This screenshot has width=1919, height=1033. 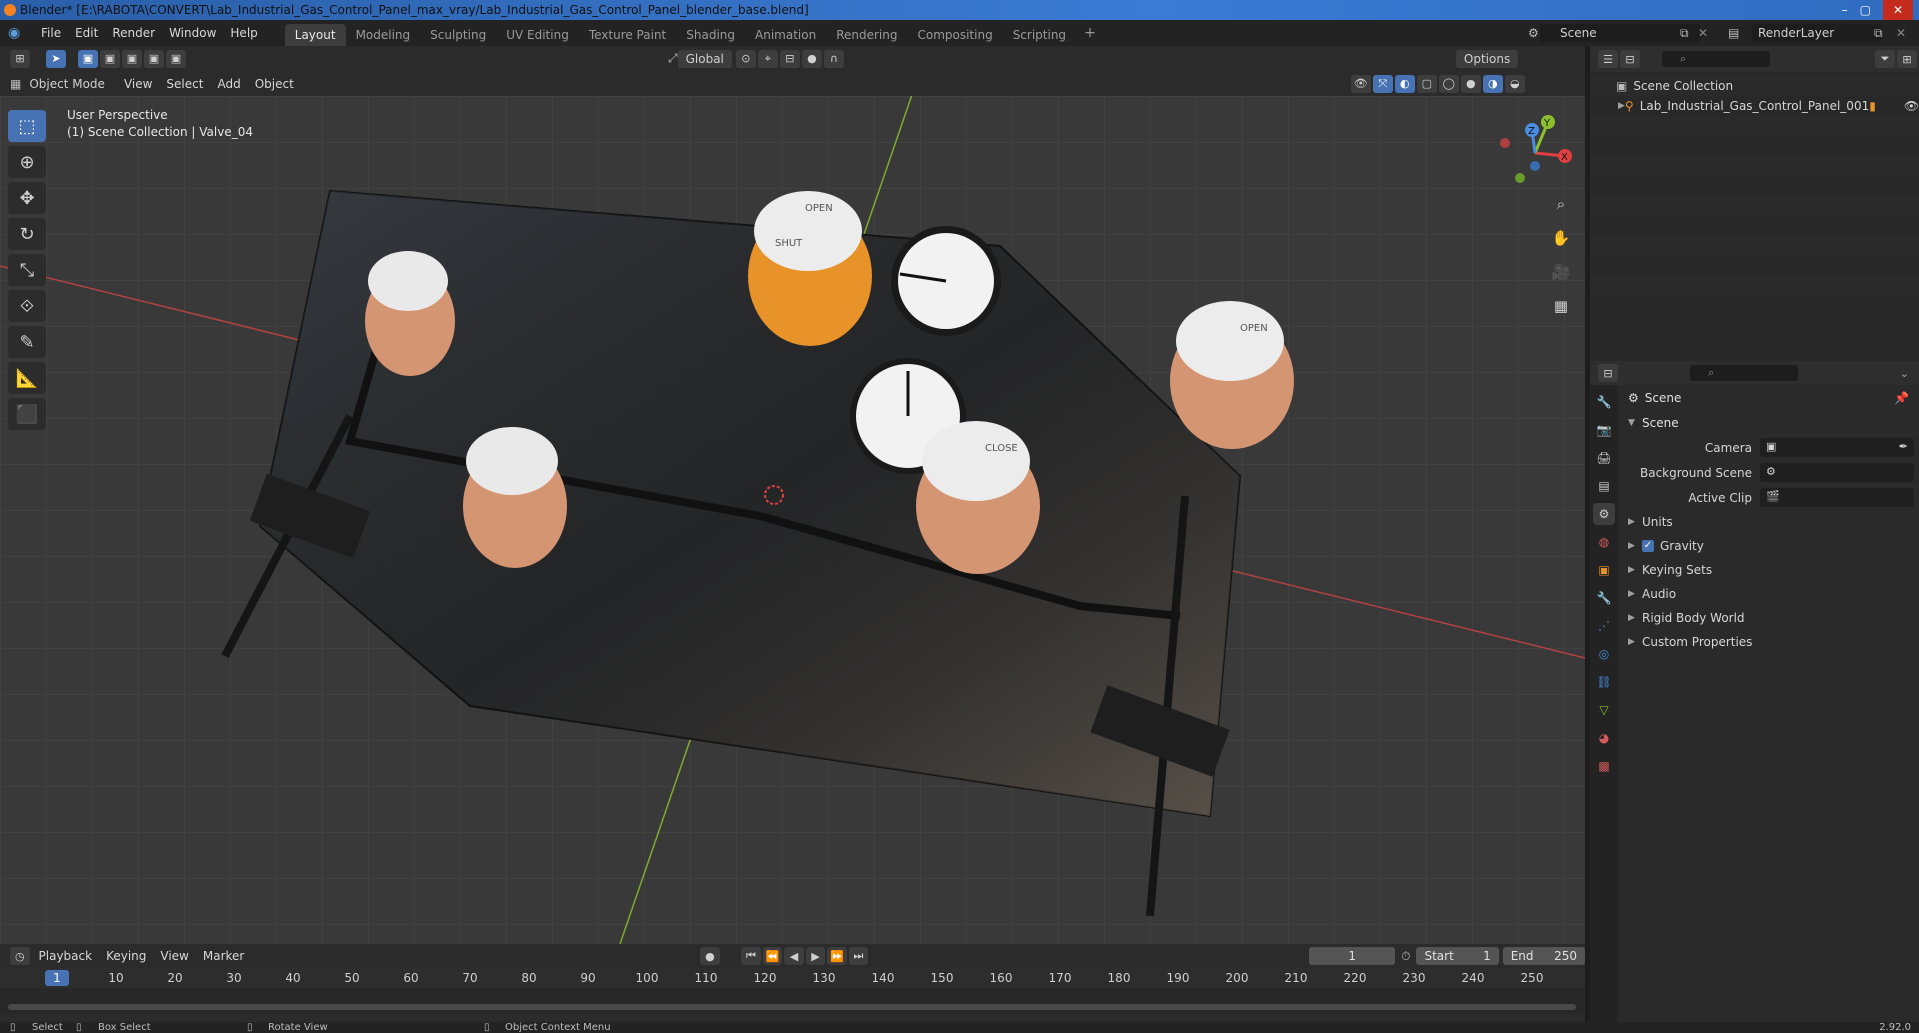 I want to click on keying-sets-section: ▶ Keying Sets, so click(x=1769, y=570).